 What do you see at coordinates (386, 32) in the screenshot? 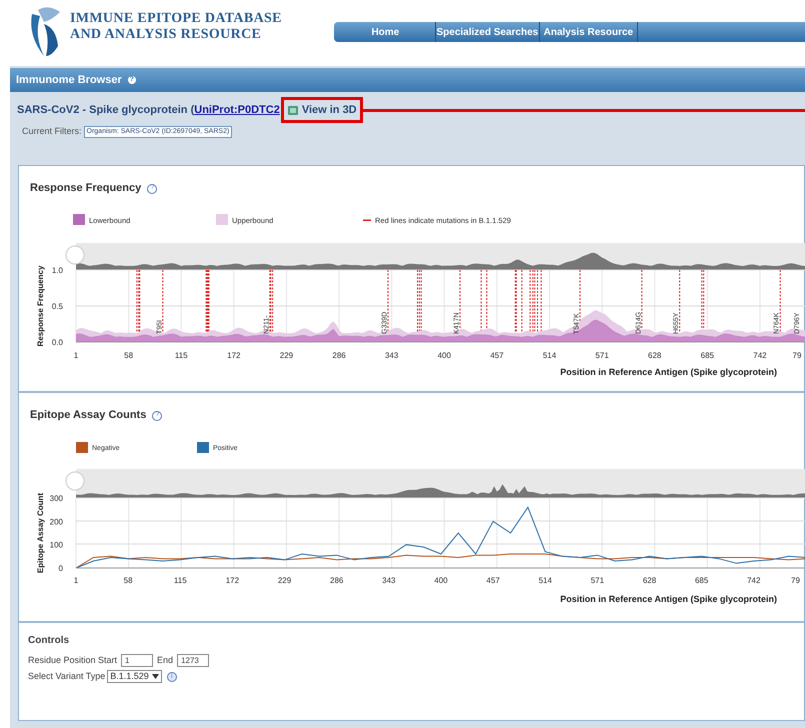
I see `nav-link: Home` at bounding box center [386, 32].